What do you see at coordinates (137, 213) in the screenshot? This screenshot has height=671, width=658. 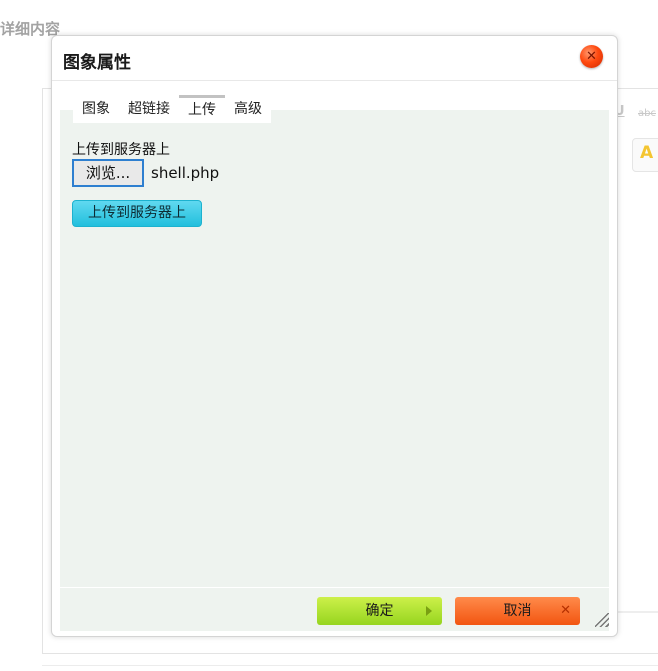 I see `upload-to-server-button: 上传到服务器上` at bounding box center [137, 213].